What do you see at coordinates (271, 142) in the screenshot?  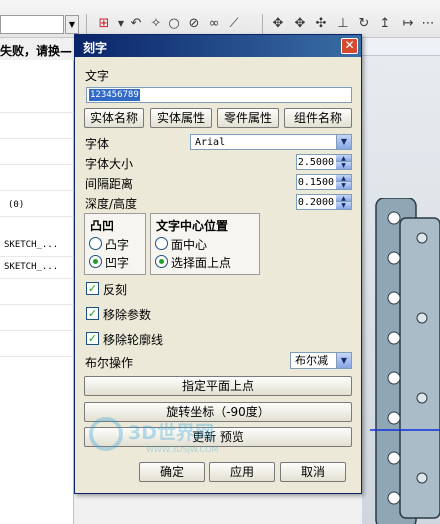 I see `font-select: Arial ▼` at bounding box center [271, 142].